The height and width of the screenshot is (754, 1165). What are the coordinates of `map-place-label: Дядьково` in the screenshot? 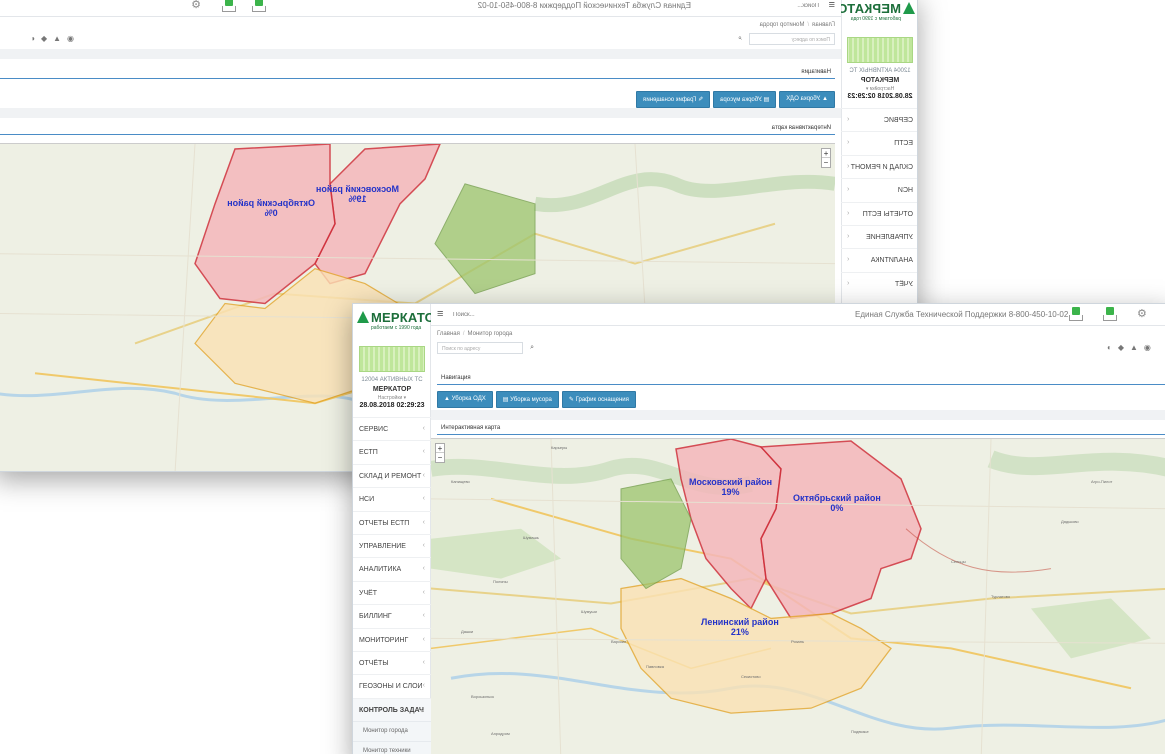 It's located at (1070, 521).